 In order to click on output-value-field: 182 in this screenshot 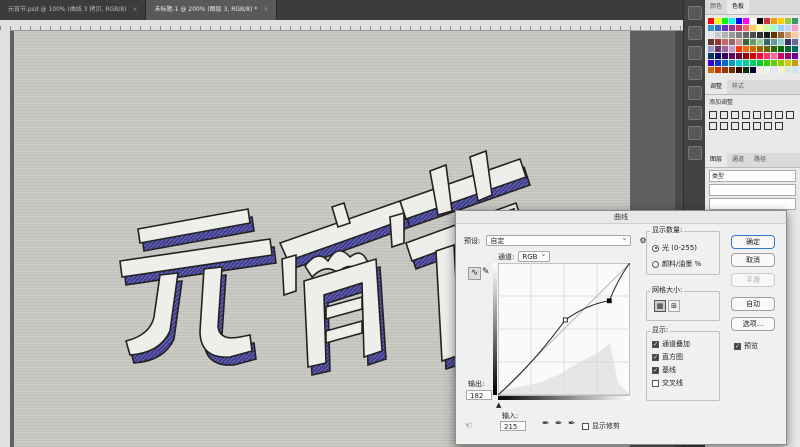, I will do `click(479, 395)`.